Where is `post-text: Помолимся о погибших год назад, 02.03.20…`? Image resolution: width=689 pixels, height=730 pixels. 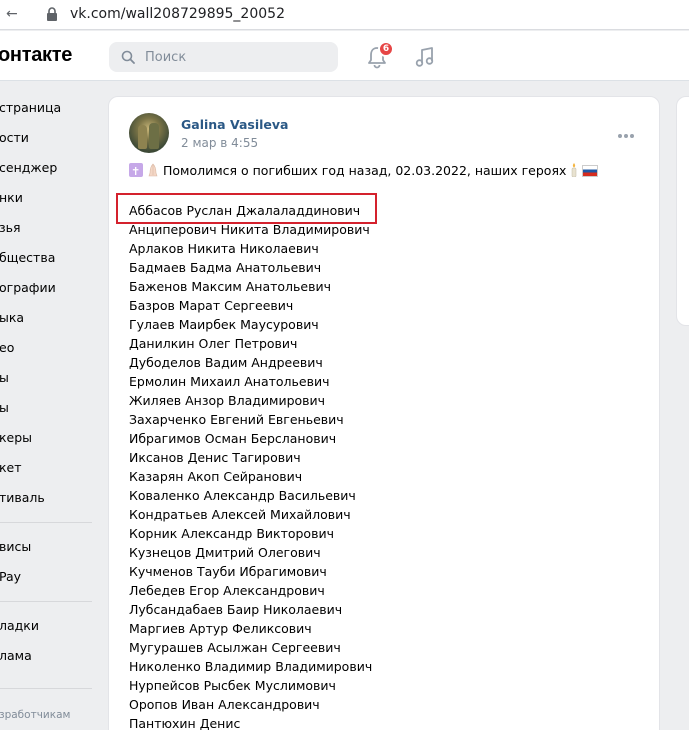
post-text: Помолимся о погибших год назад, 02.03.20… is located at coordinates (389, 171).